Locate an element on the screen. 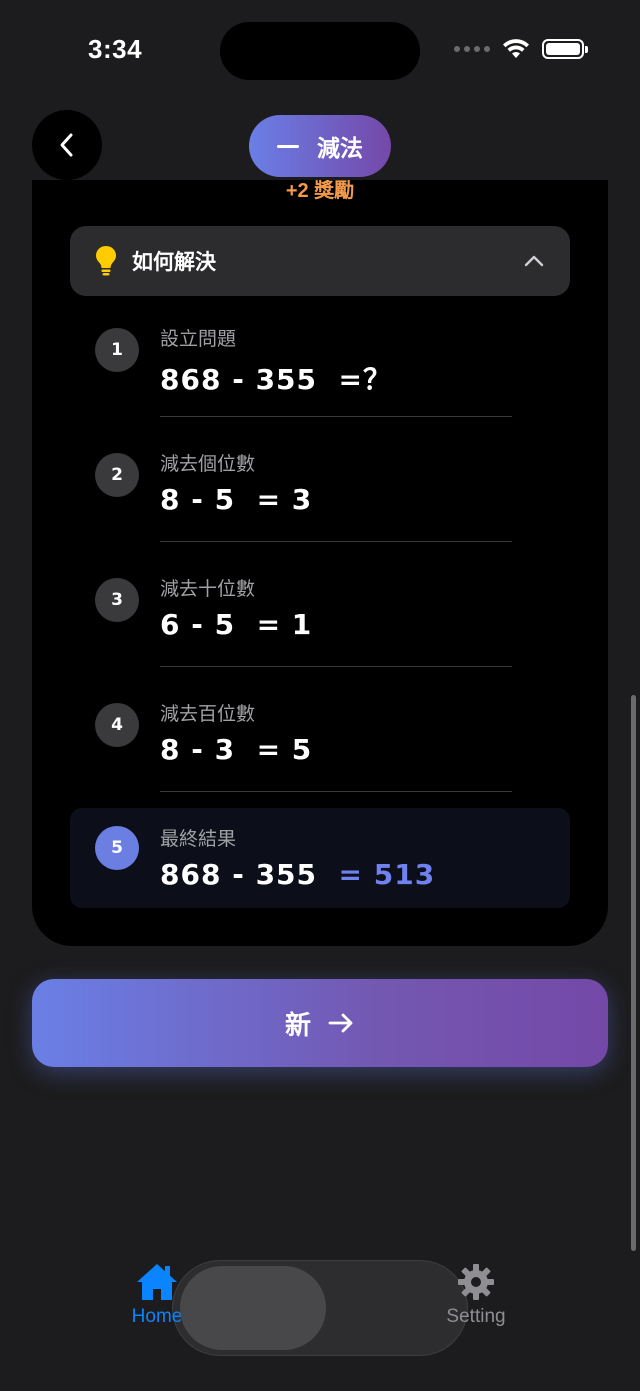 This screenshot has height=1391, width=640. back-button is located at coordinates (67, 145).